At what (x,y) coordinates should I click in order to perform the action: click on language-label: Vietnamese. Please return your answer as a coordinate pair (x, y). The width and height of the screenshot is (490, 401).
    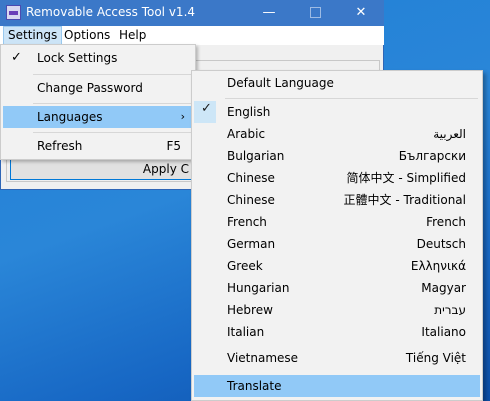
    Looking at the image, I should click on (263, 358).